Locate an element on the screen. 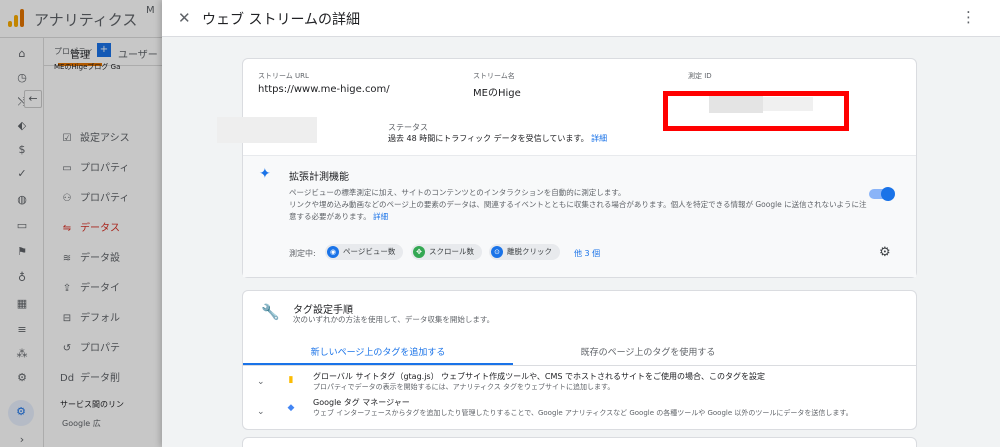 This screenshot has width=1000, height=447. expand-gtm-chevron-icon: ⌄ is located at coordinates (261, 412).